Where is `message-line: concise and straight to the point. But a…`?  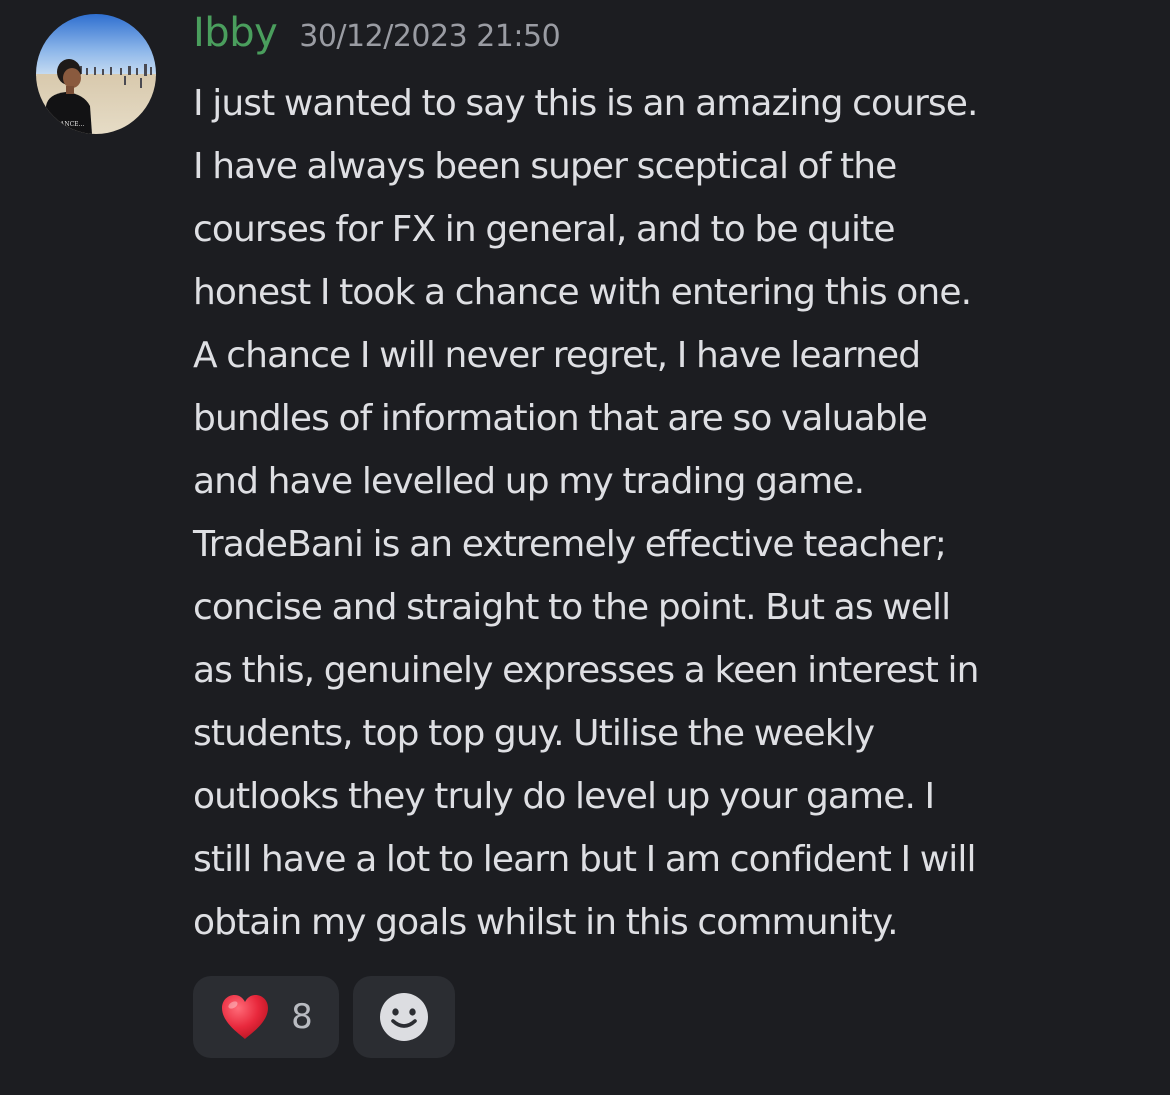
message-line: concise and straight to the point. But a… is located at coordinates (572, 607).